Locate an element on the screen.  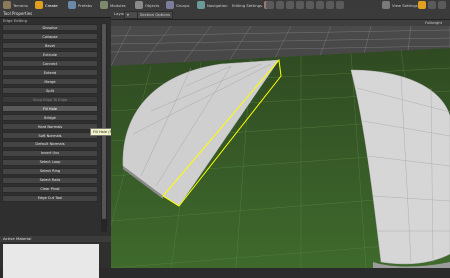
toolbar-view-settings: View Settings is located at coordinates (400, 5).